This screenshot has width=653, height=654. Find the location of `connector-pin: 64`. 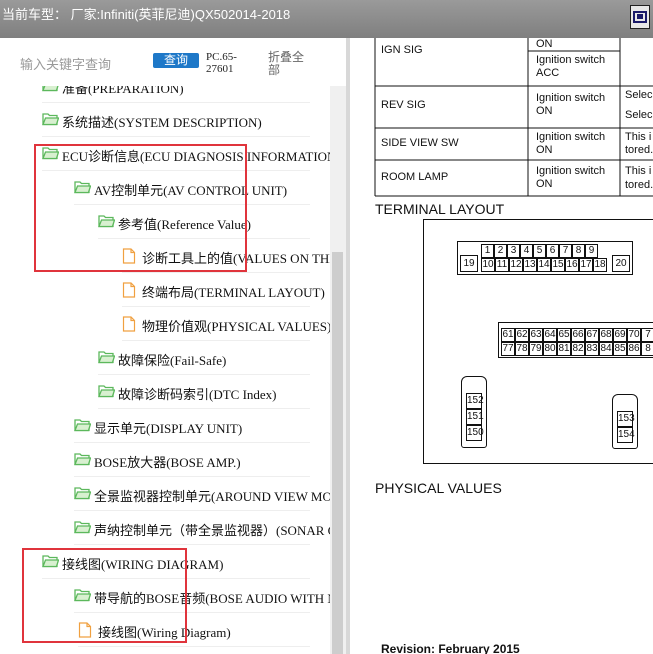

connector-pin: 64 is located at coordinates (550, 335).